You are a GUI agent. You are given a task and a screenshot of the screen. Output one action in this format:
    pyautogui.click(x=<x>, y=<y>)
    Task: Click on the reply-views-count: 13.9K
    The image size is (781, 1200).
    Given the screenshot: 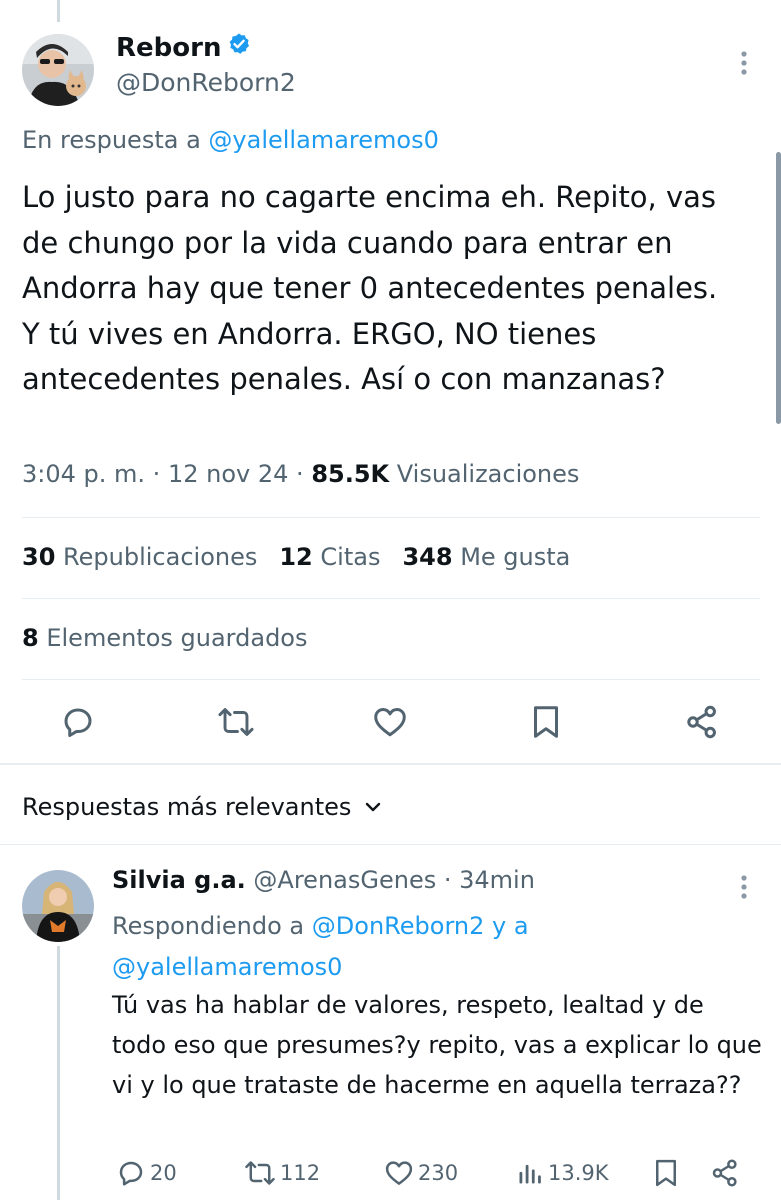 What is the action you would take?
    pyautogui.click(x=578, y=1173)
    